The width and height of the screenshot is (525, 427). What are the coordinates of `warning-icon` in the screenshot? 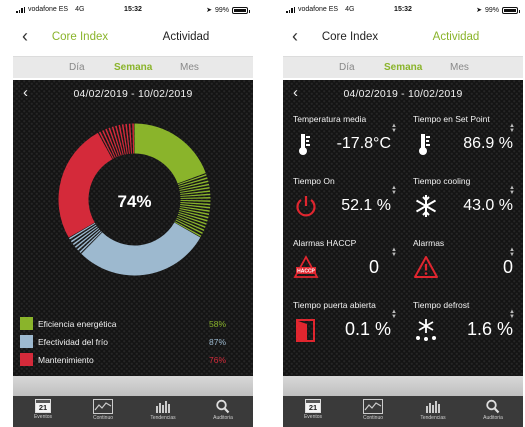 It's located at (426, 267).